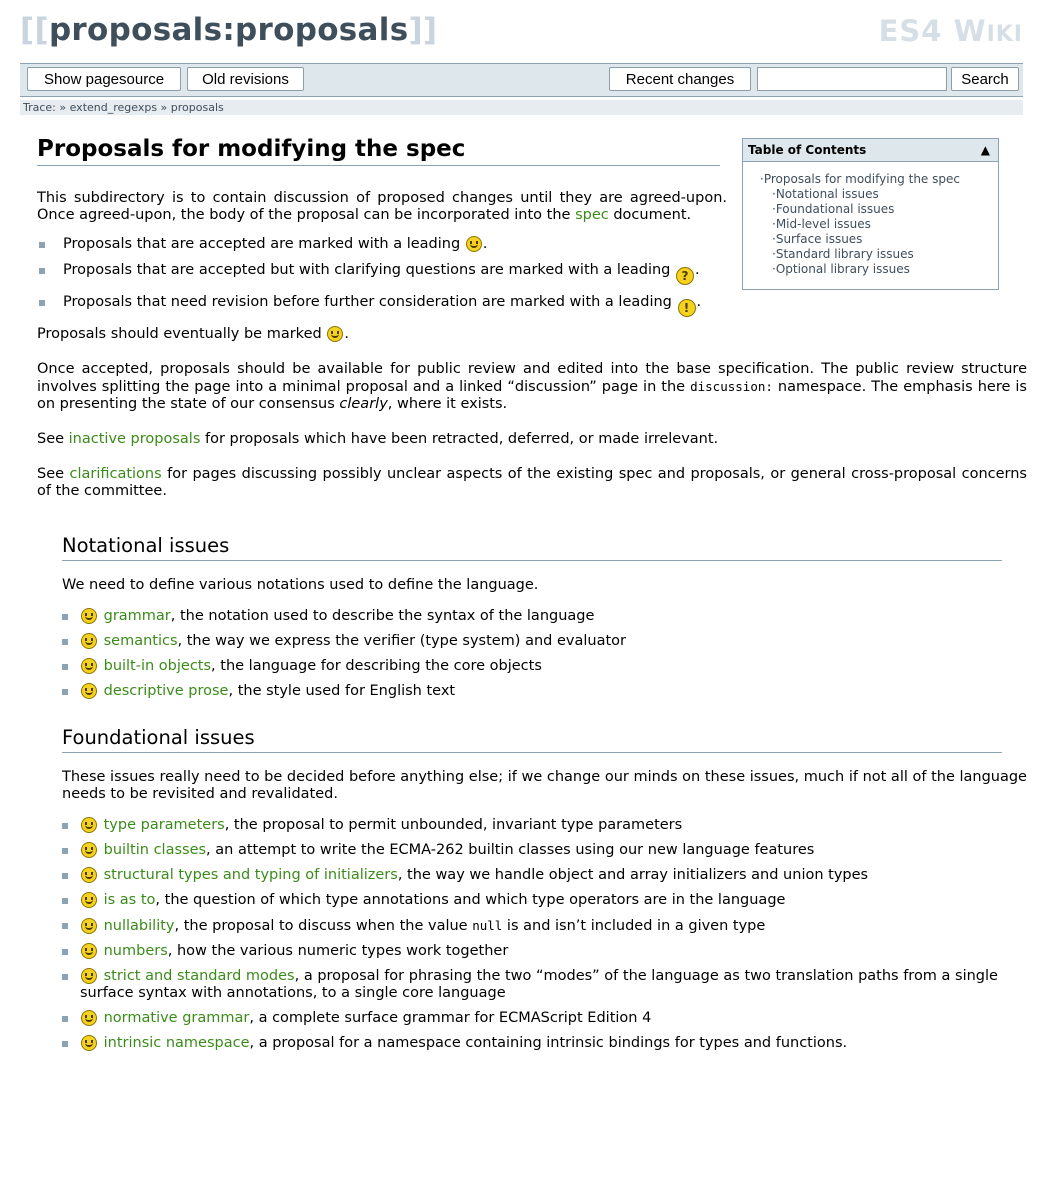 The height and width of the screenshot is (1193, 1045). I want to click on clarifications-link: clarifications, so click(115, 474).